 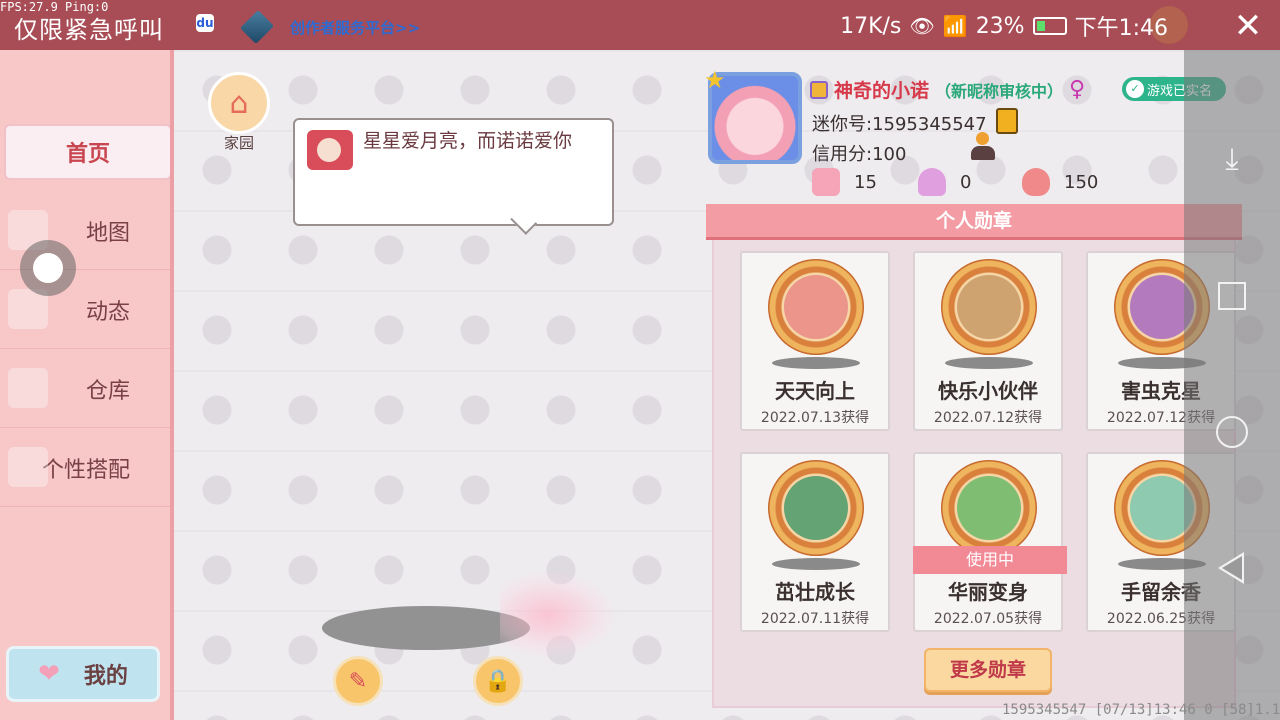 What do you see at coordinates (1135, 89) in the screenshot?
I see `person-check-icon: ✓` at bounding box center [1135, 89].